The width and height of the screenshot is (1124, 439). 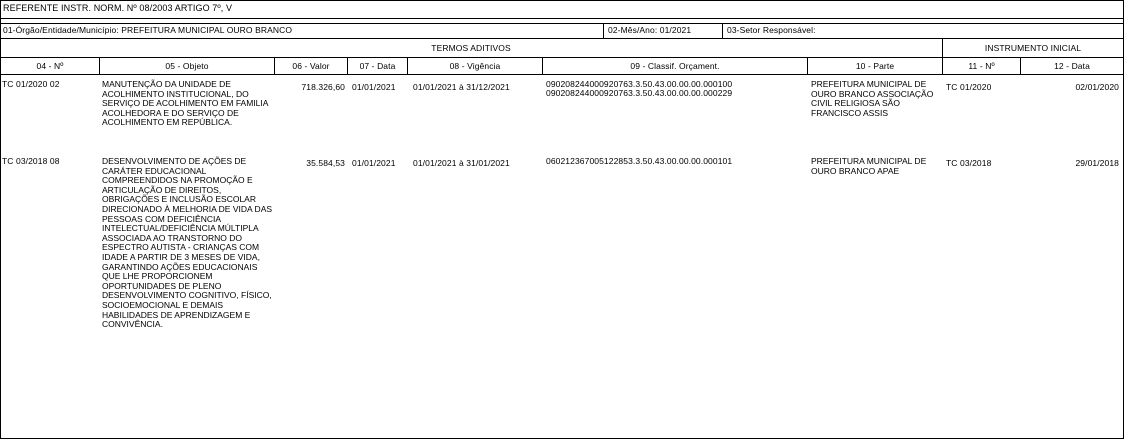 What do you see at coordinates (722, 30) in the screenshot?
I see `divider-mes-setor` at bounding box center [722, 30].